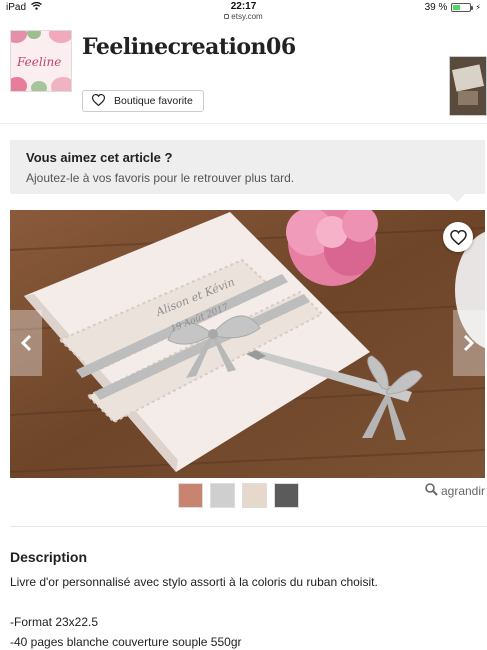 The image size is (487, 650). What do you see at coordinates (457, 198) in the screenshot?
I see `banner-pointer` at bounding box center [457, 198].